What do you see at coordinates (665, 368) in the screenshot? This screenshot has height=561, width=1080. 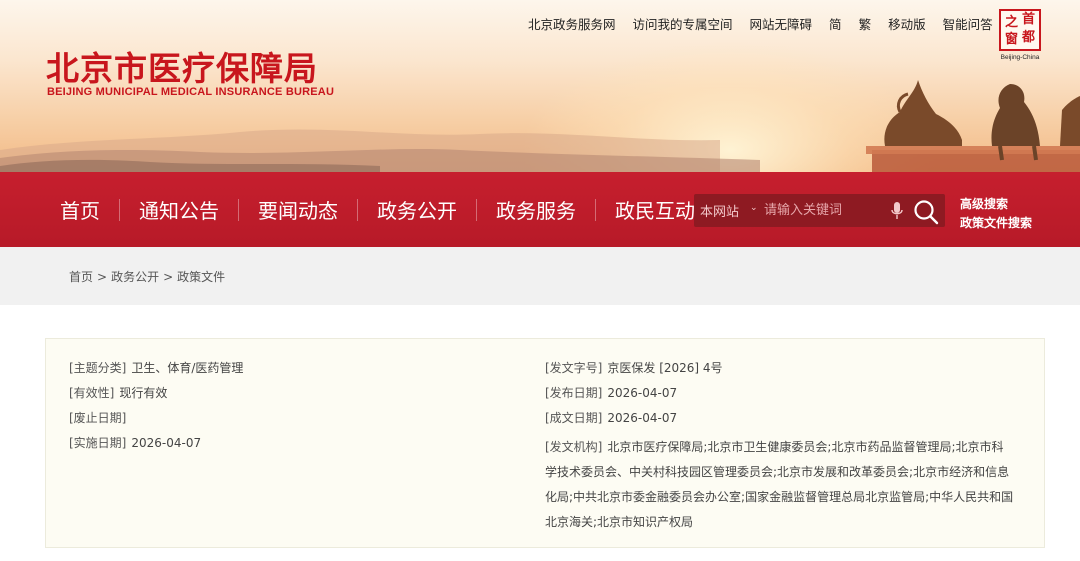 I see `info-value: 京医保发 [2026] 4号` at bounding box center [665, 368].